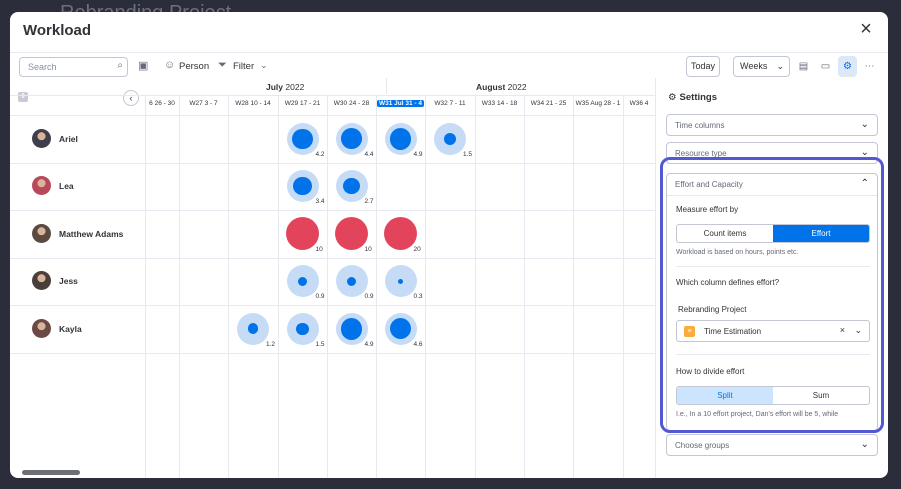 Image resolution: width=901 pixels, height=489 pixels. I want to click on month-label-august: August 2022, so click(501, 87).